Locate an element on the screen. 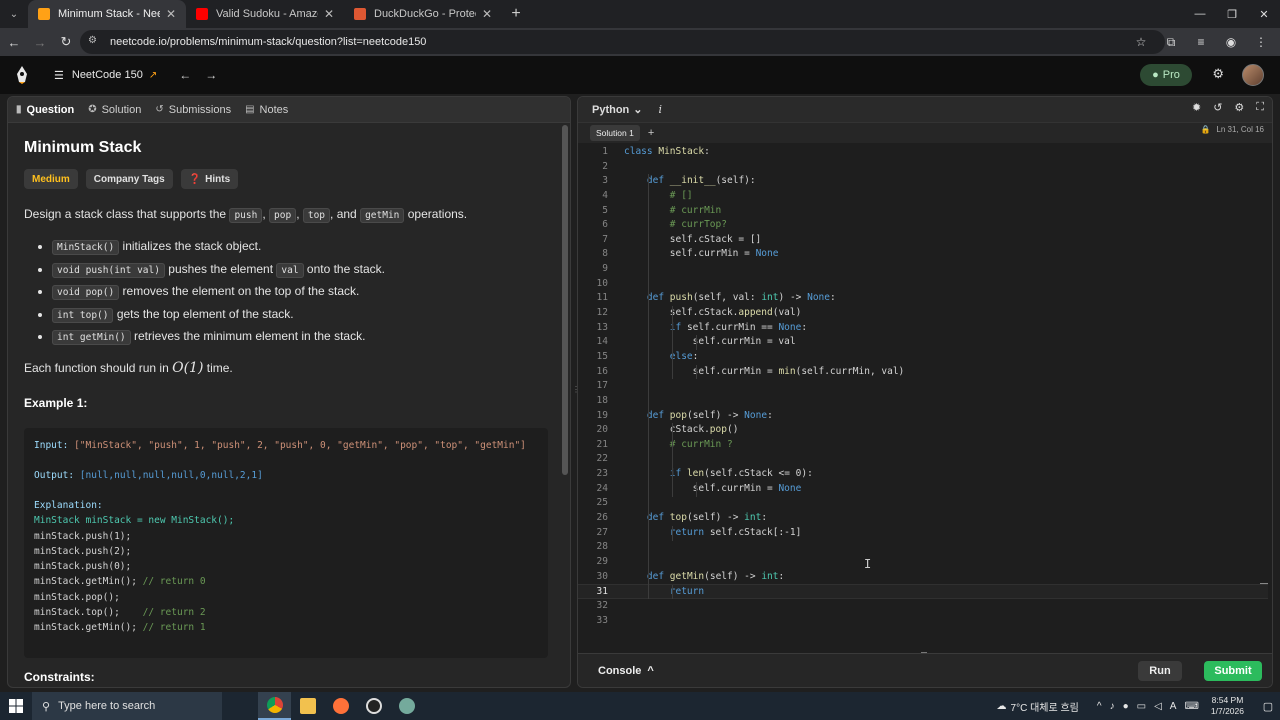 This screenshot has height=720, width=1280. code-line: 2 is located at coordinates (923, 167).